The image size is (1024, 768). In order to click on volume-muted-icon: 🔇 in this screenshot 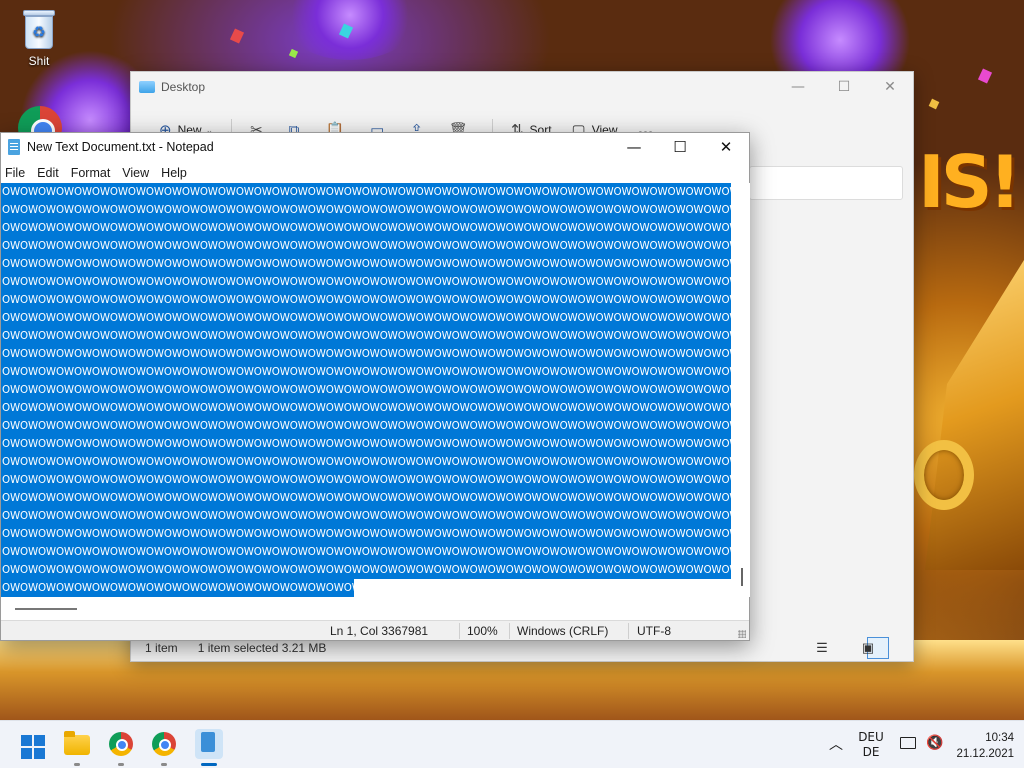, I will do `click(934, 743)`.